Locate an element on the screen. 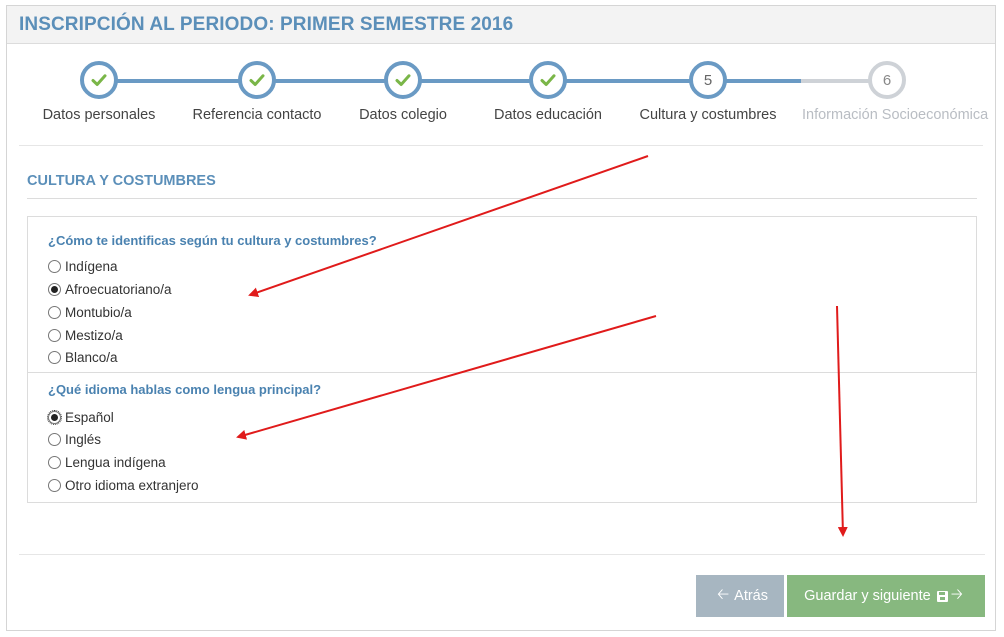  footer-divider is located at coordinates (502, 554).